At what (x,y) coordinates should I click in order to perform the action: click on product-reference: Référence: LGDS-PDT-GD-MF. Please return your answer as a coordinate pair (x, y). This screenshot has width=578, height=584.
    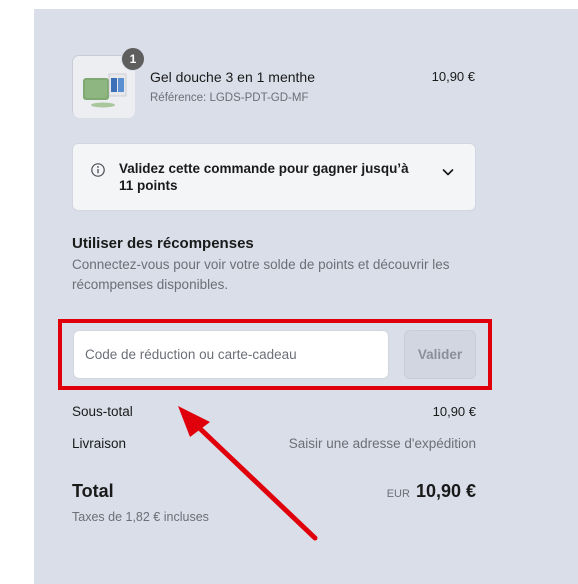
    Looking at the image, I should click on (229, 98).